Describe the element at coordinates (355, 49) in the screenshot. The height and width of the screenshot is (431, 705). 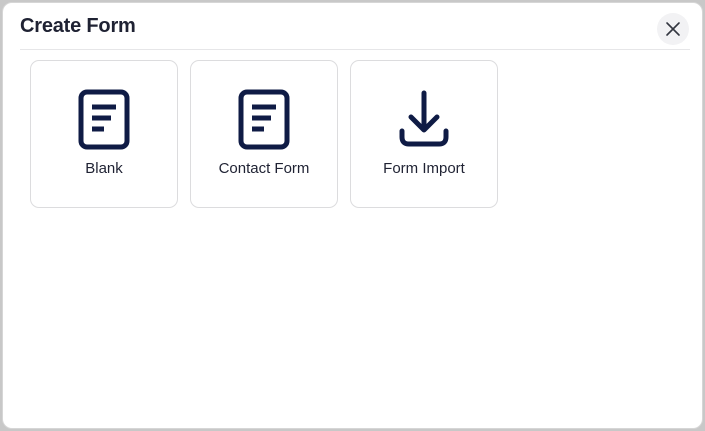
I see `header-divider` at that location.